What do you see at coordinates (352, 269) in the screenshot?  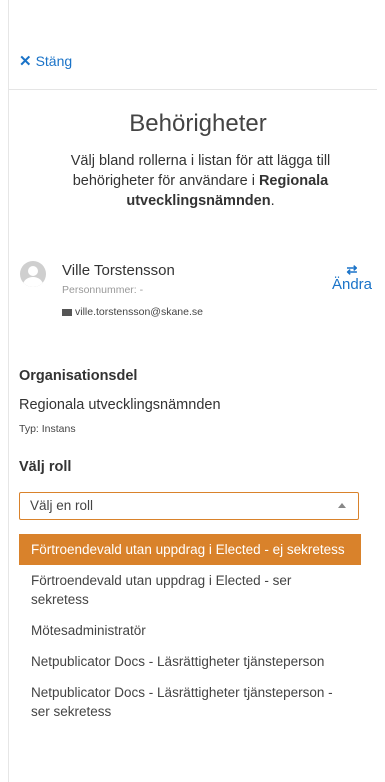 I see `swap-arrows-icon: ⇄` at bounding box center [352, 269].